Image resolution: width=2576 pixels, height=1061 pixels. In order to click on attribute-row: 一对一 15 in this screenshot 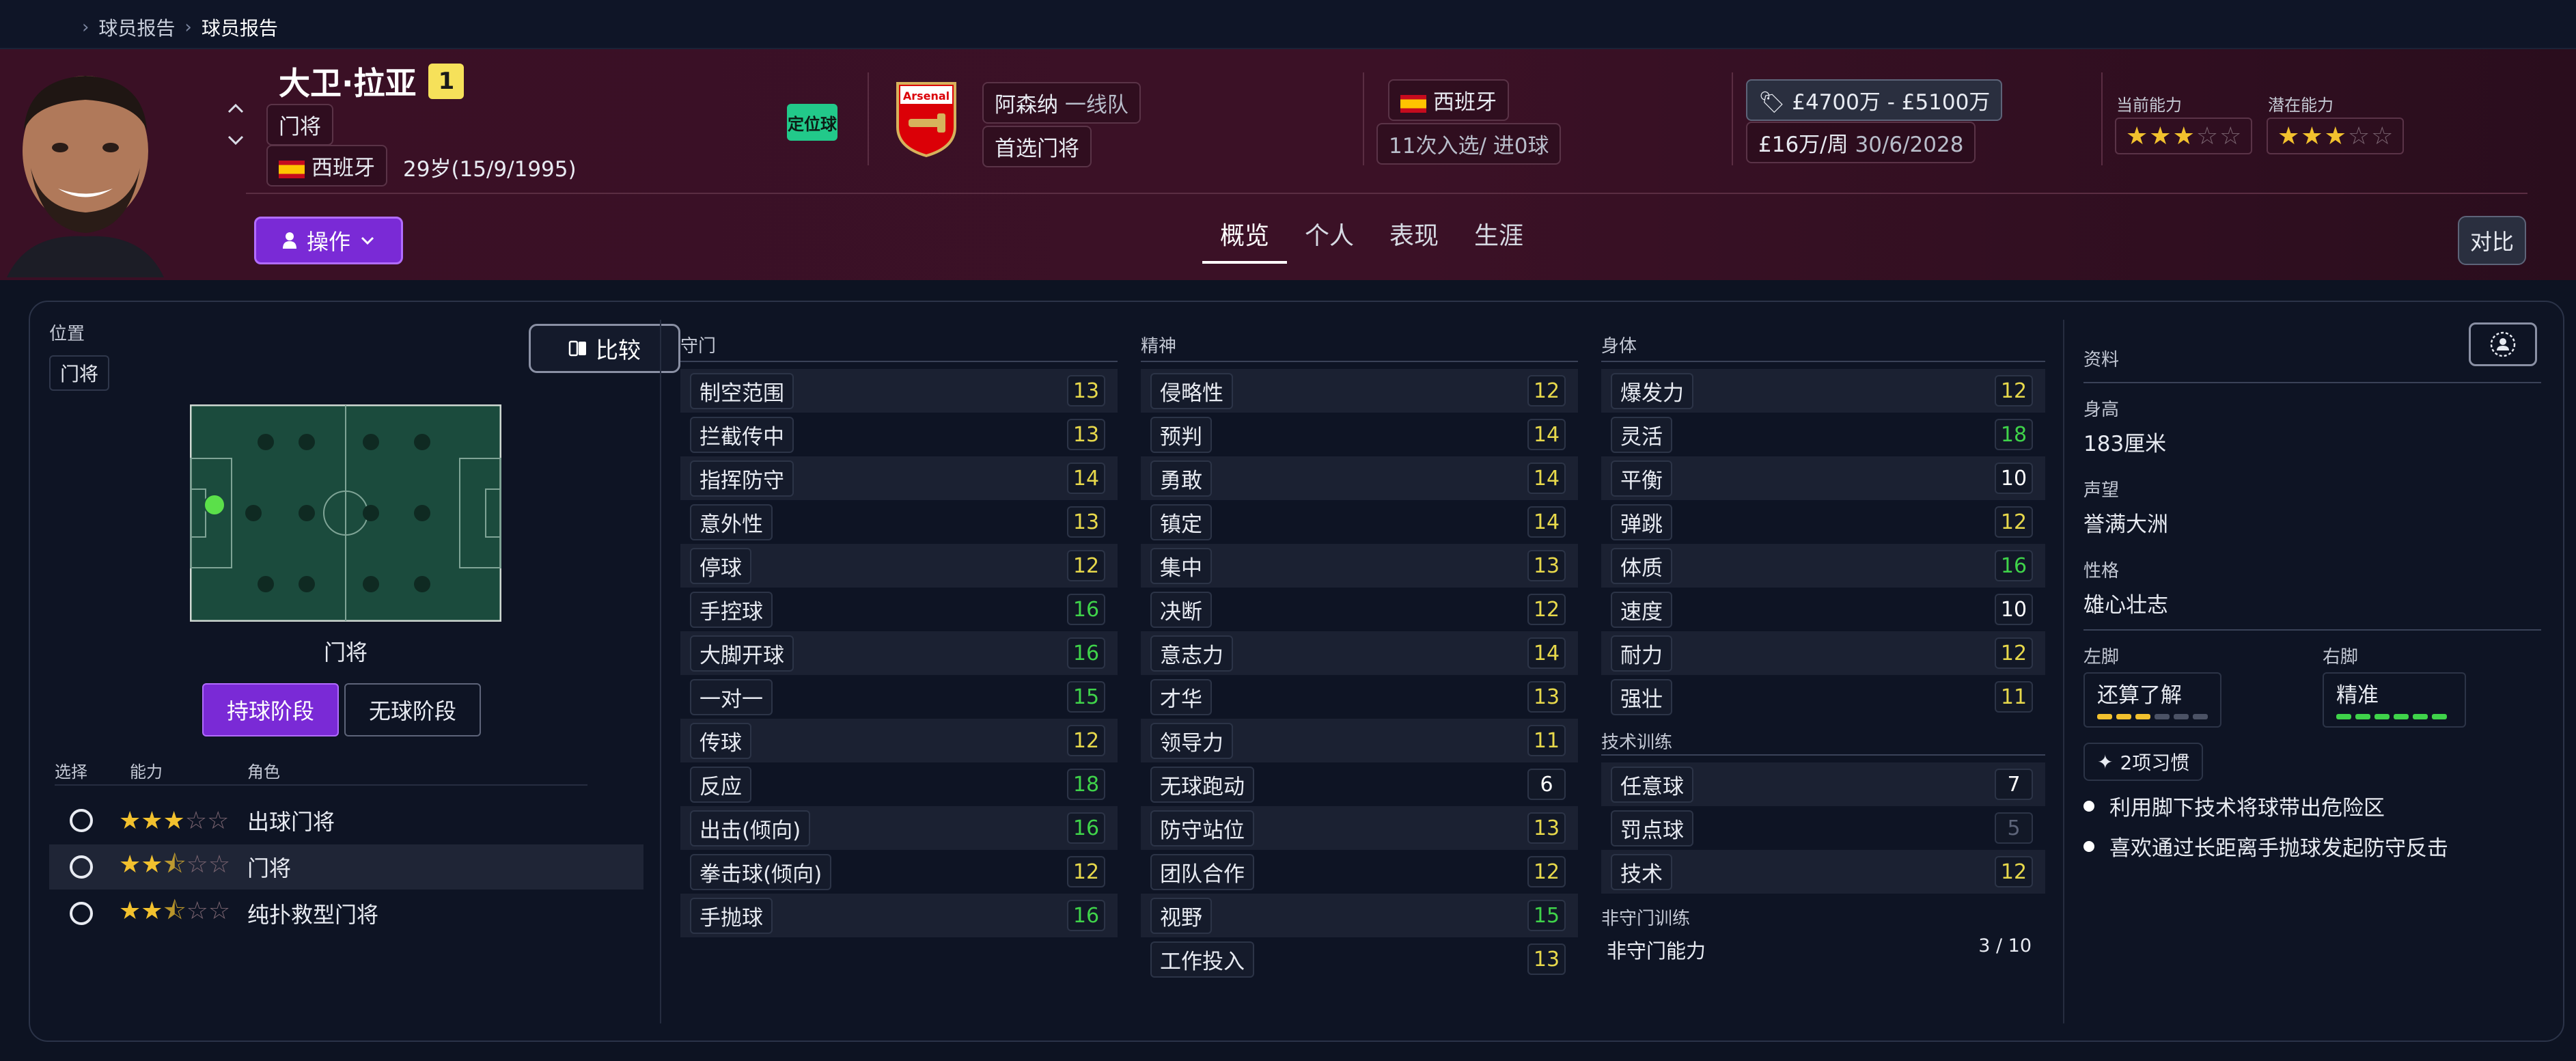, I will do `click(899, 697)`.